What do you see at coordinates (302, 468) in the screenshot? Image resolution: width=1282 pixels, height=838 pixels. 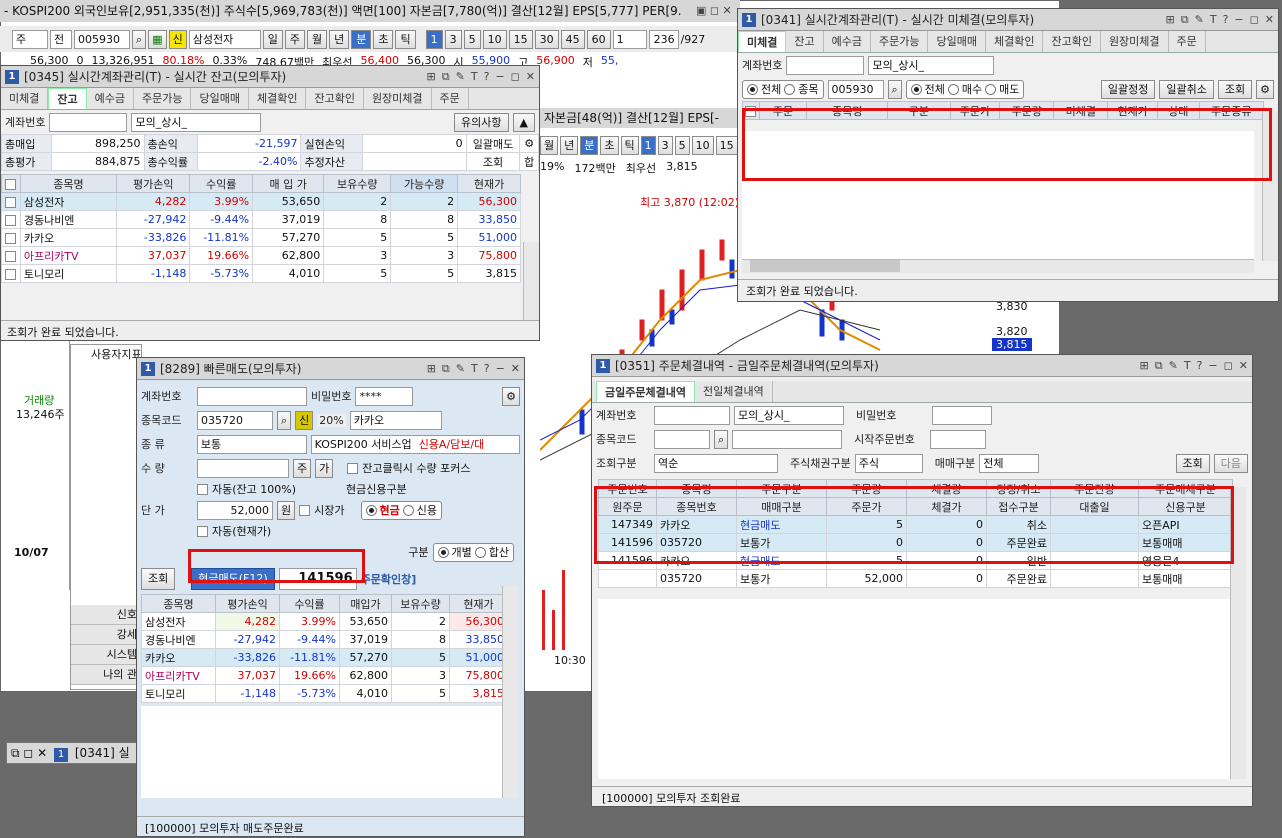 I see `qty-shares-button: 주` at bounding box center [302, 468].